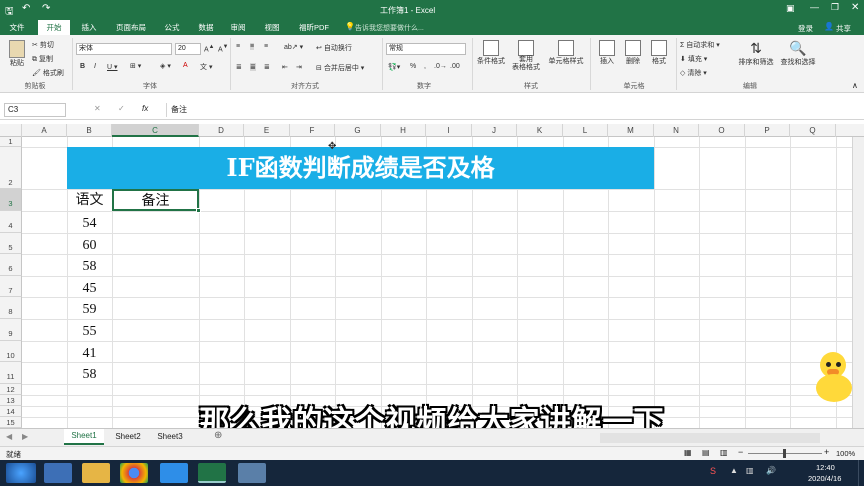  What do you see at coordinates (813, 130) in the screenshot?
I see `column-header: Q` at bounding box center [813, 130].